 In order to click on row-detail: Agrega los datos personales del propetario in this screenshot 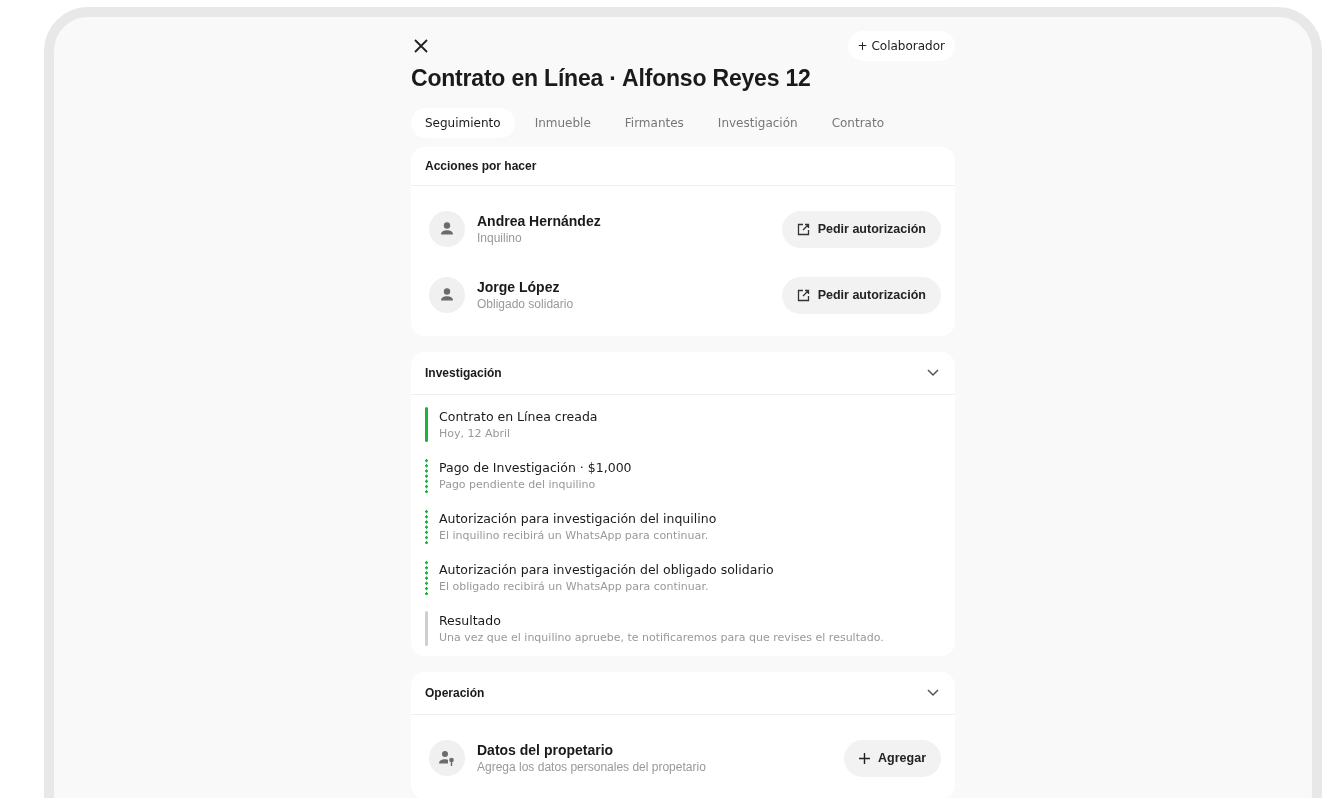, I will do `click(592, 767)`.